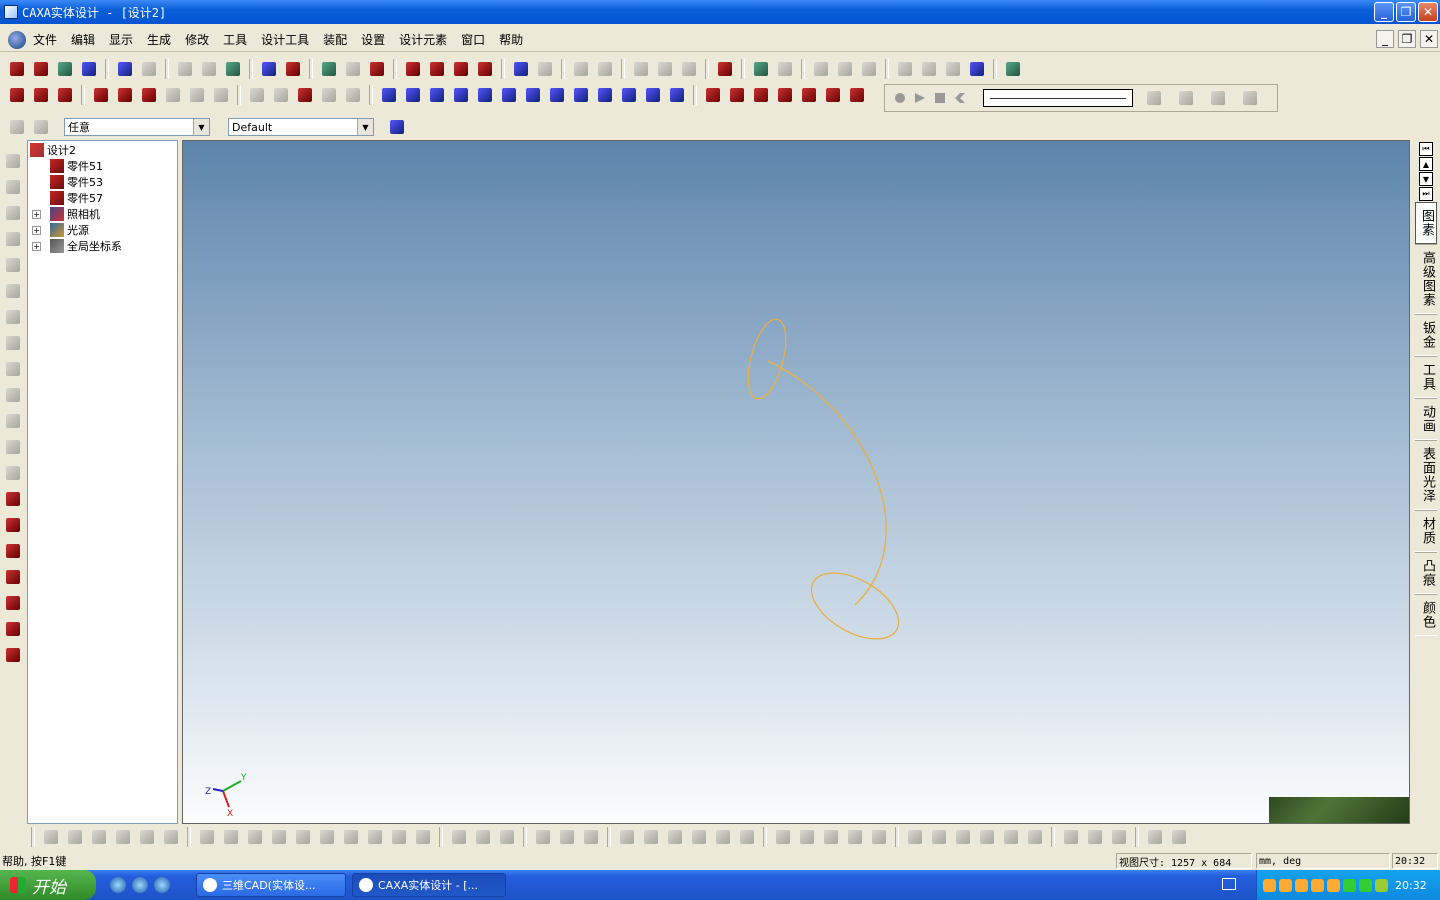 This screenshot has height=900, width=1440. What do you see at coordinates (879, 837) in the screenshot?
I see `fillet-sketch-icon` at bounding box center [879, 837].